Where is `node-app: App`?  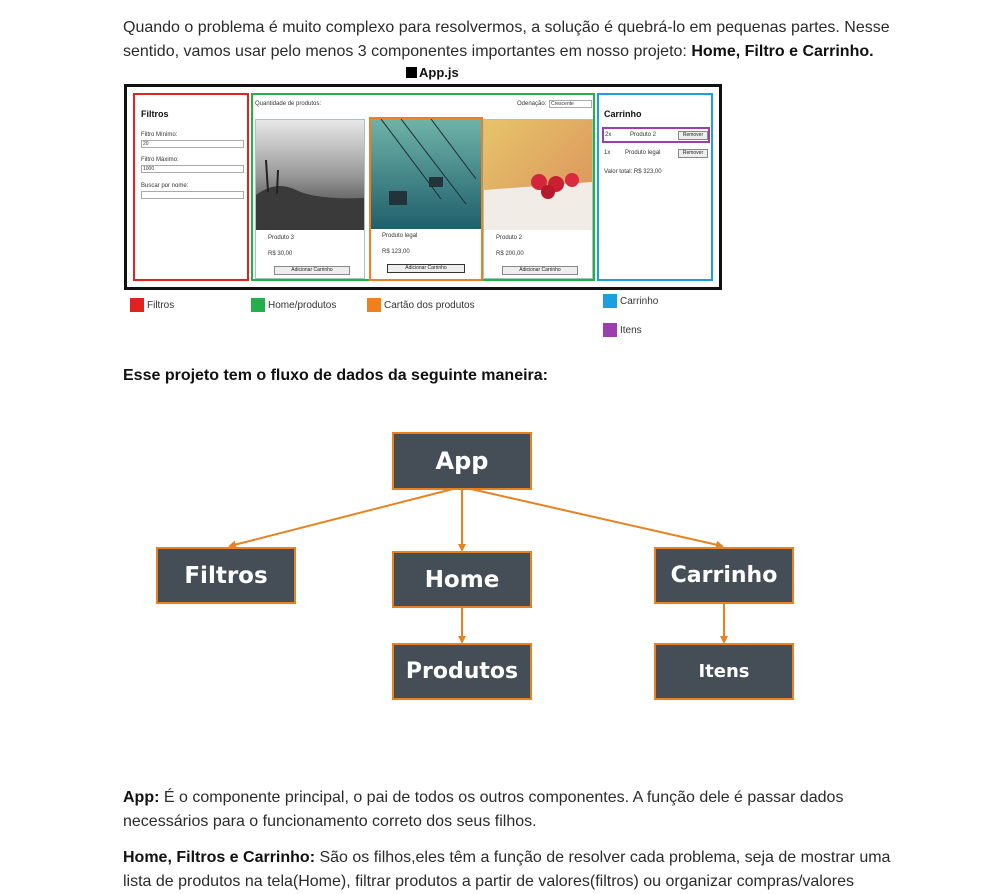
node-app: App is located at coordinates (462, 461).